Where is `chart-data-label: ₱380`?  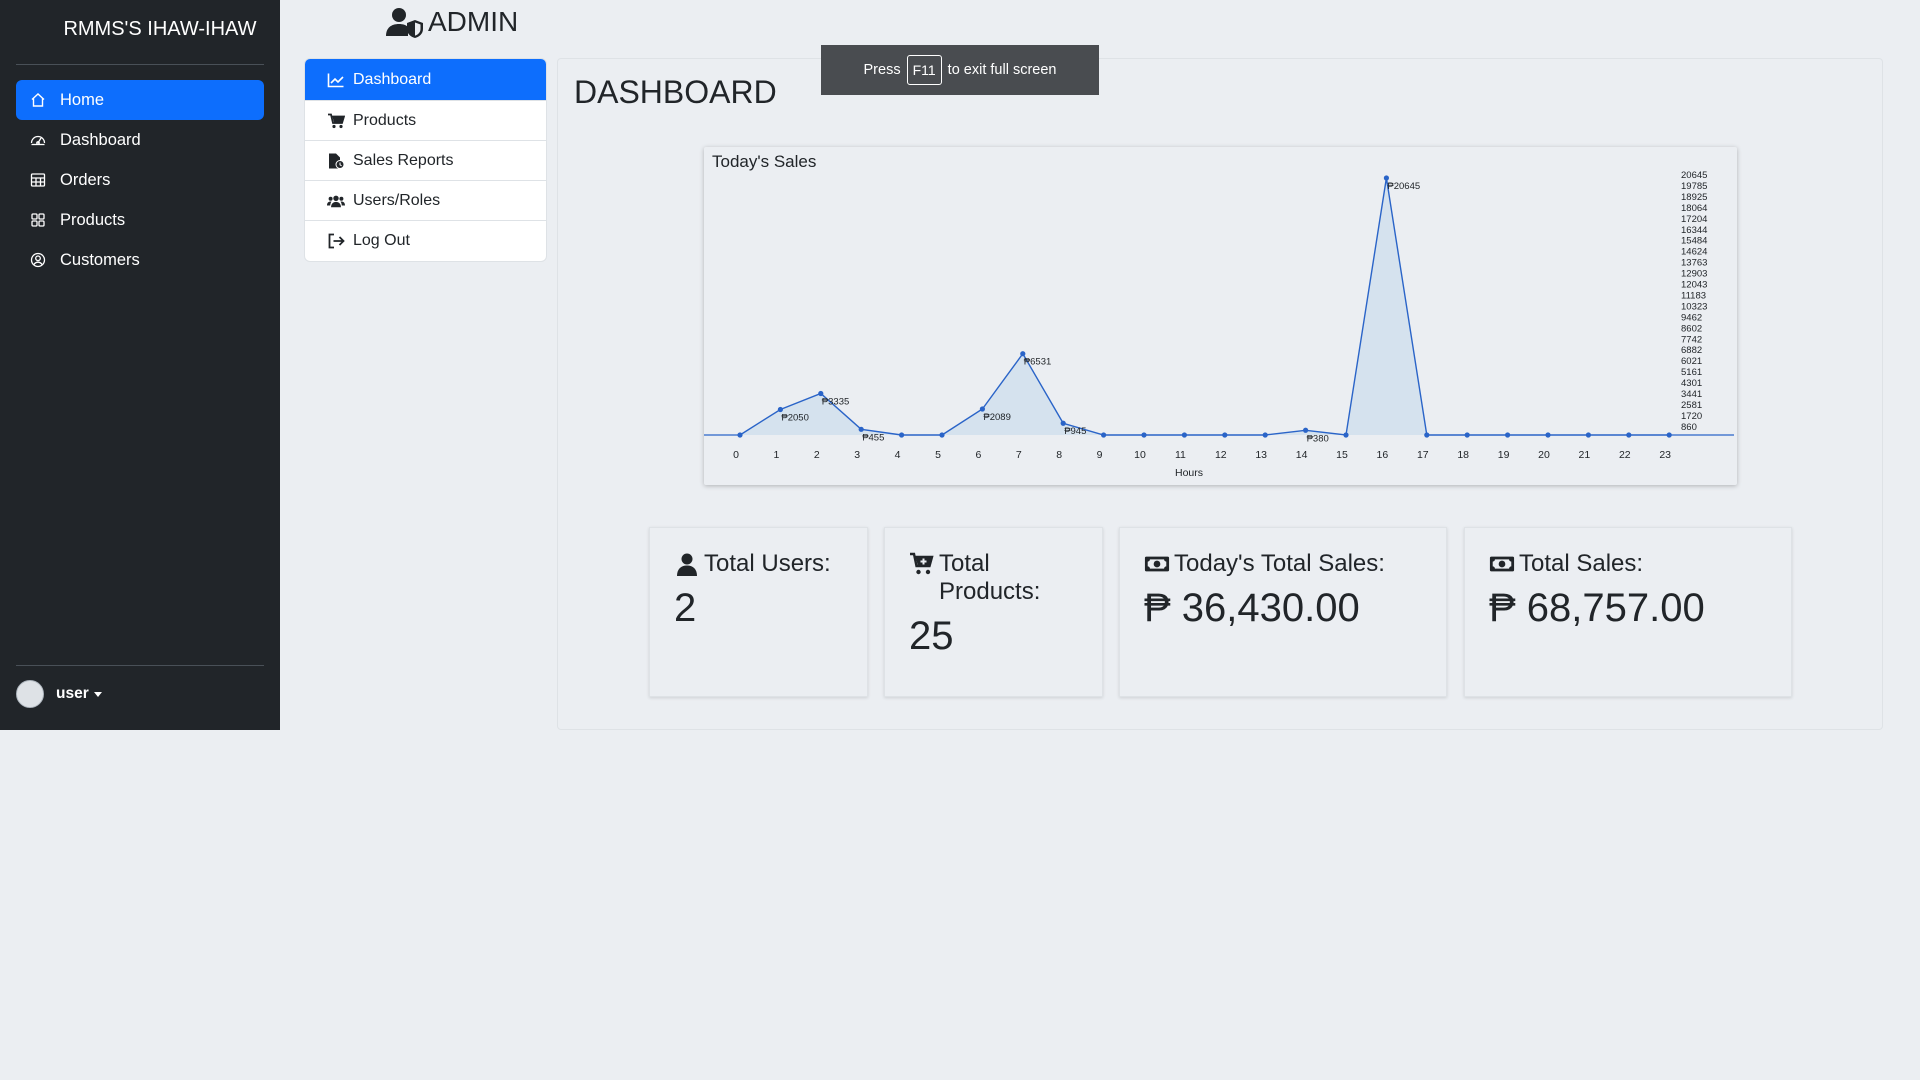
chart-data-label: ₱380 is located at coordinates (1318, 438).